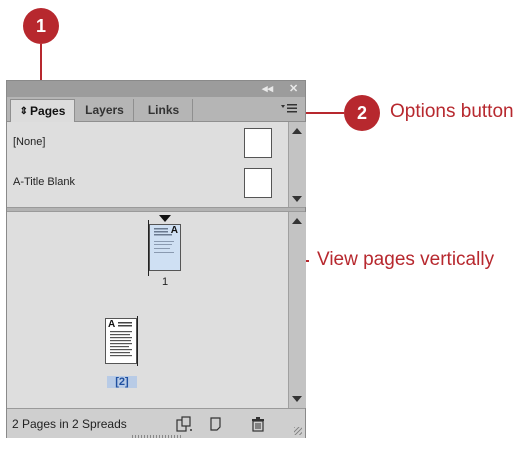  I want to click on close-icon: ✕, so click(293, 88).